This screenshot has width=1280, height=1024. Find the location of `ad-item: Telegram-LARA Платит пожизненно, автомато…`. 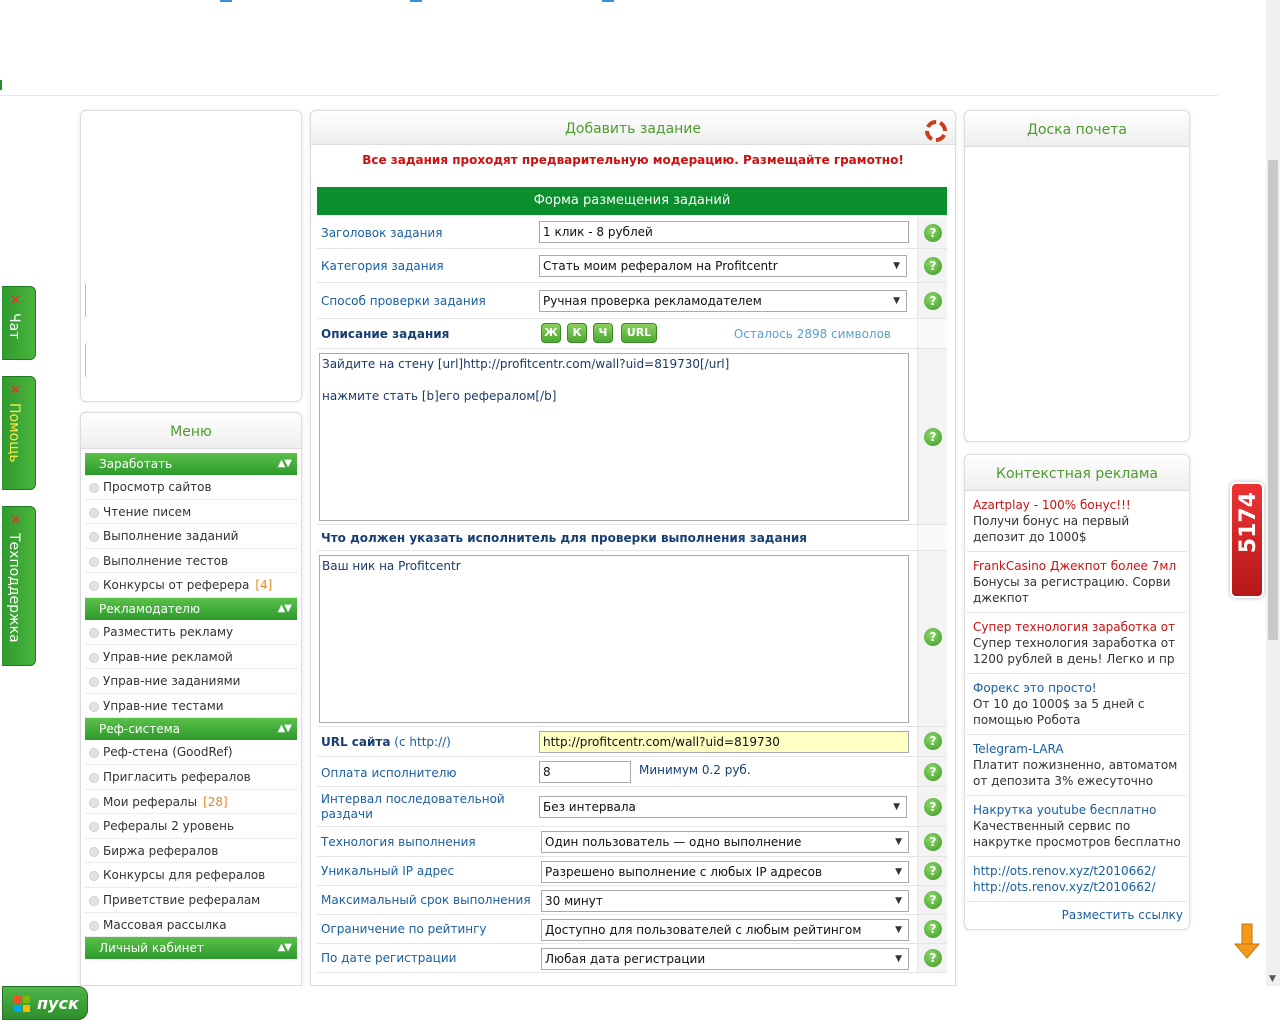

ad-item: Telegram-LARA Платит пожизненно, автомато… is located at coordinates (1077, 765).